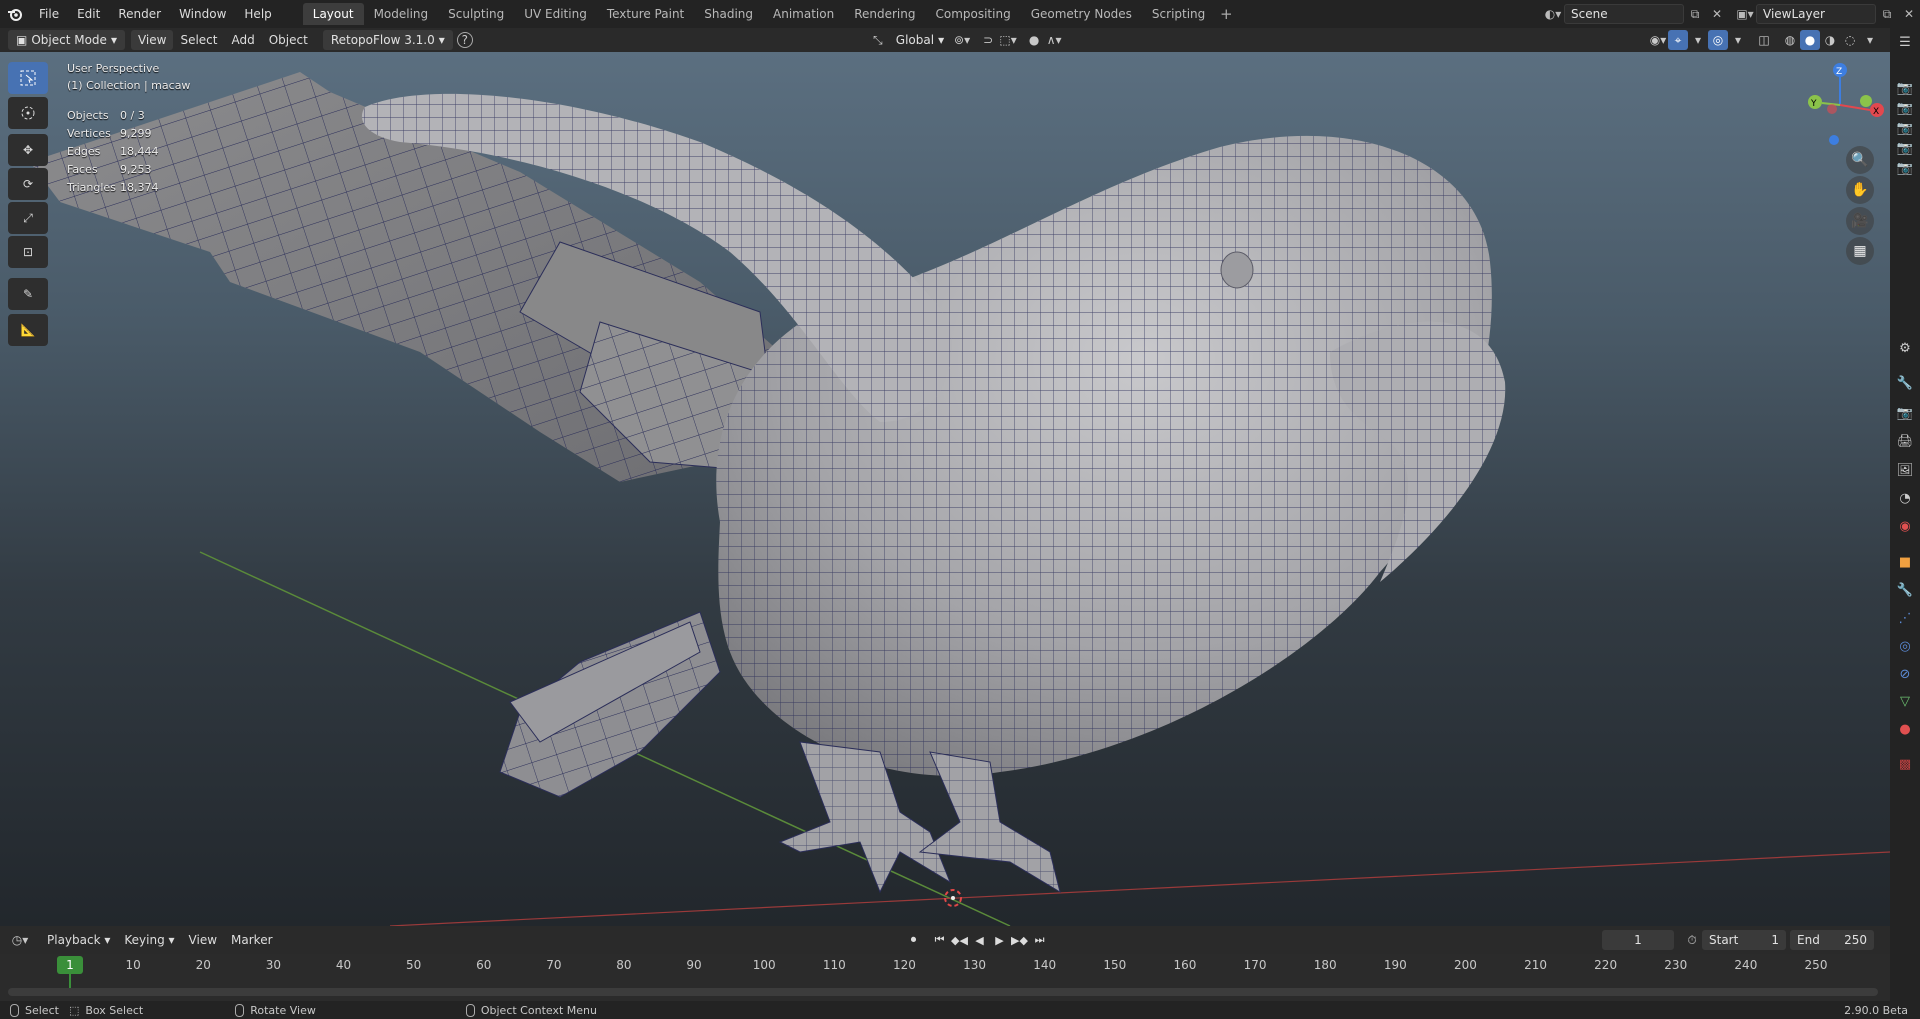 The width and height of the screenshot is (1920, 1019). Describe the element at coordinates (960, 940) in the screenshot. I see `jump-keyframe-back-icon: ◆◀` at that location.